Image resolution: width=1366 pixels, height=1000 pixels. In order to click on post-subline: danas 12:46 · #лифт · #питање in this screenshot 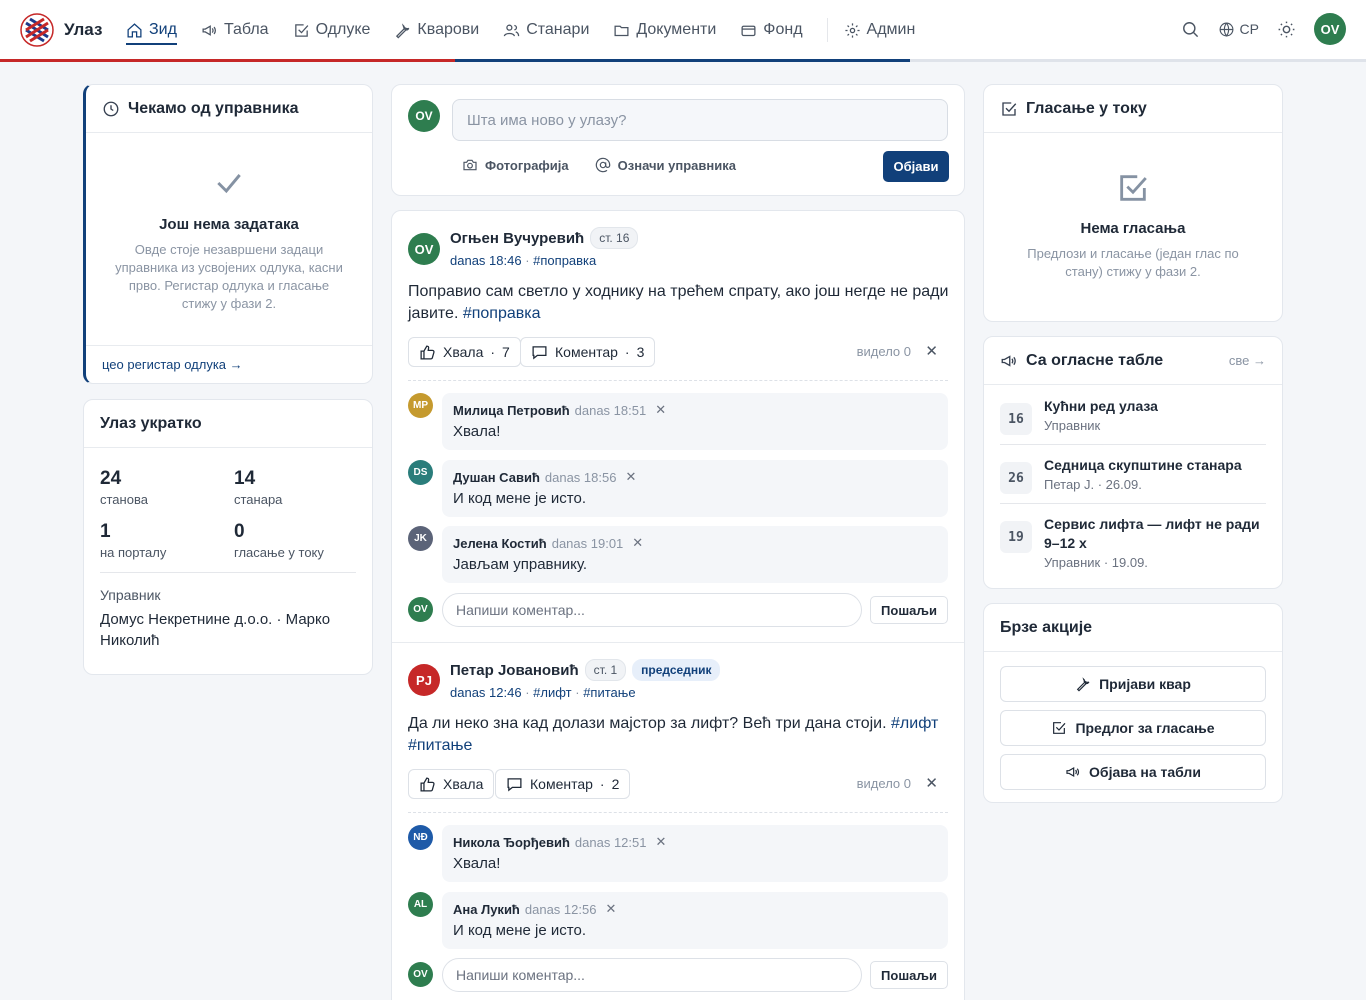, I will do `click(585, 692)`.